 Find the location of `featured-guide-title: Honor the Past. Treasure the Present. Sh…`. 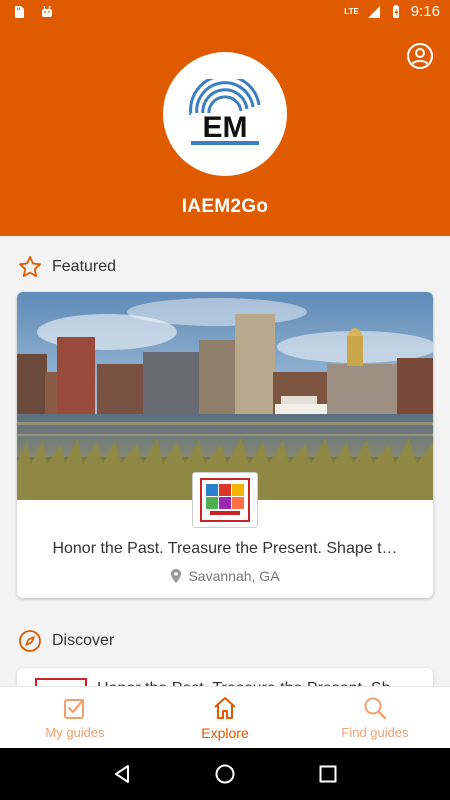

featured-guide-title: Honor the Past. Treasure the Present. Sh… is located at coordinates (225, 548).